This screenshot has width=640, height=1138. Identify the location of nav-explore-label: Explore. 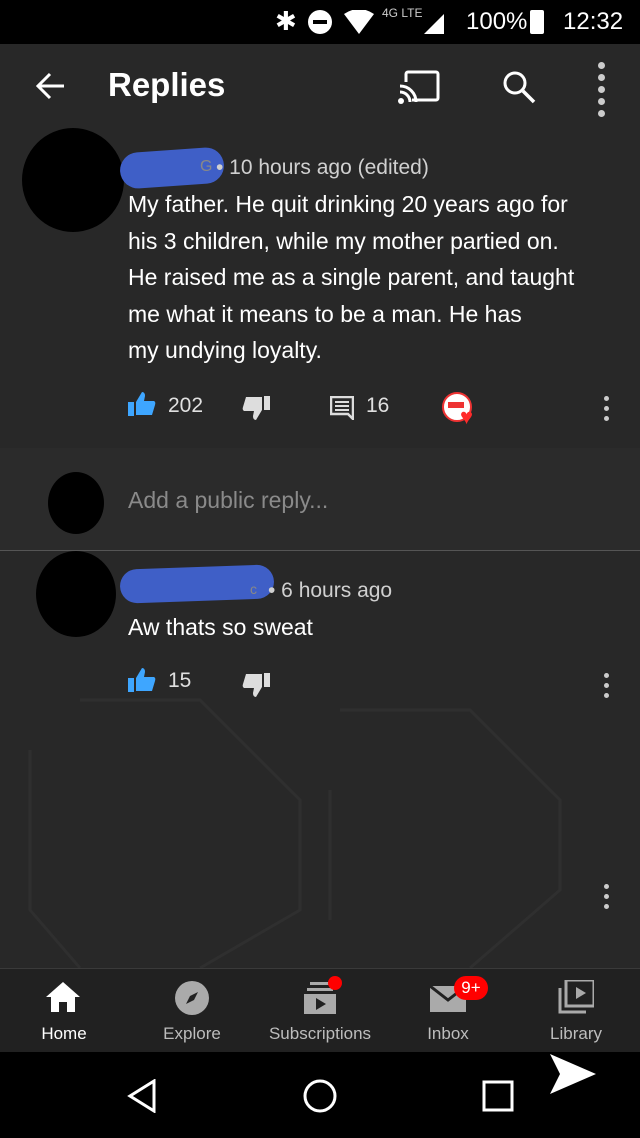
(192, 1033).